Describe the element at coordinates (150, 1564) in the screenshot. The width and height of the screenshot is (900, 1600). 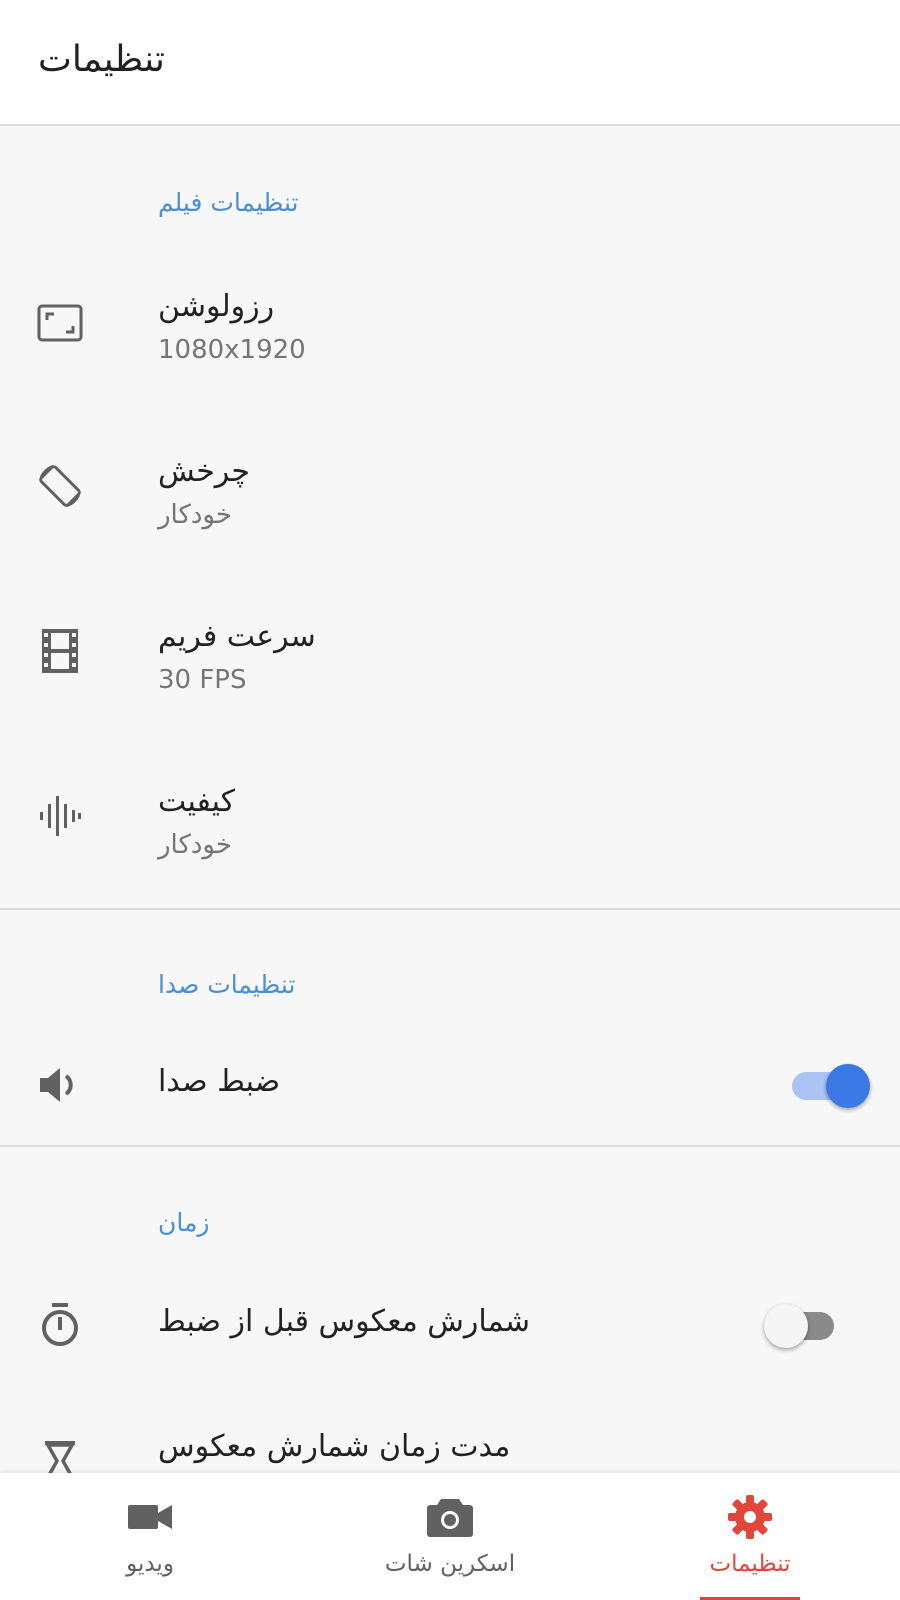
I see `nav-label-video: ویدیو` at that location.